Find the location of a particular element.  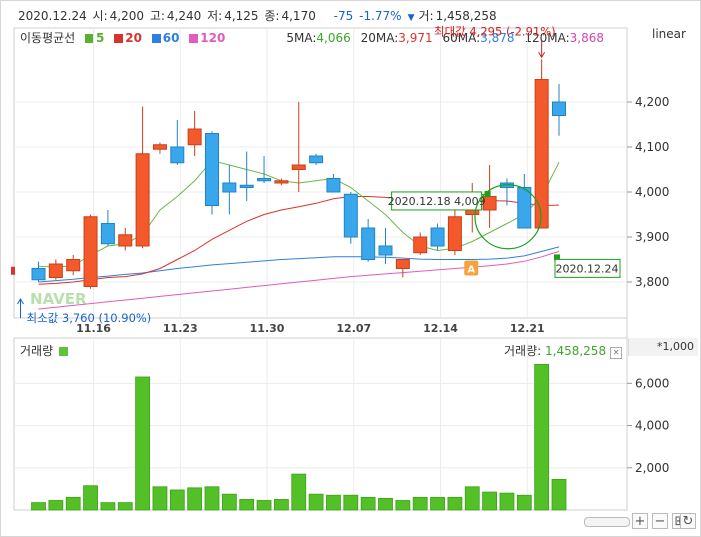

left-edge-marker is located at coordinates (13, 270).